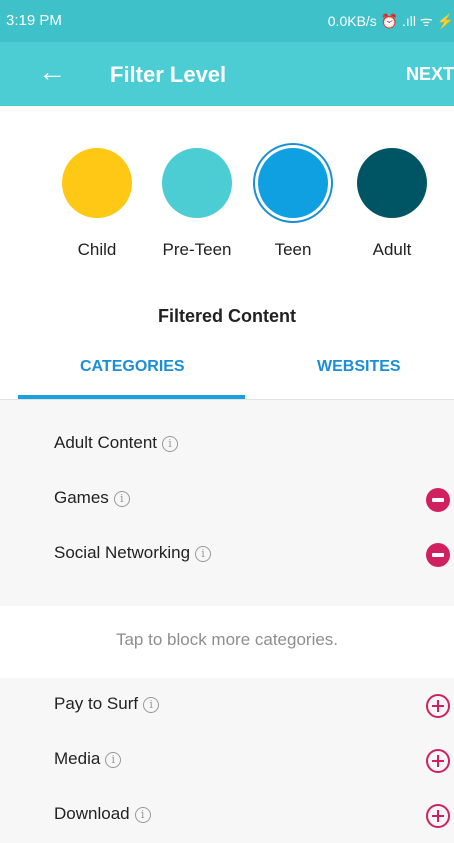  Describe the element at coordinates (132, 367) in the screenshot. I see `tab-categories: CATEGORIES` at that location.